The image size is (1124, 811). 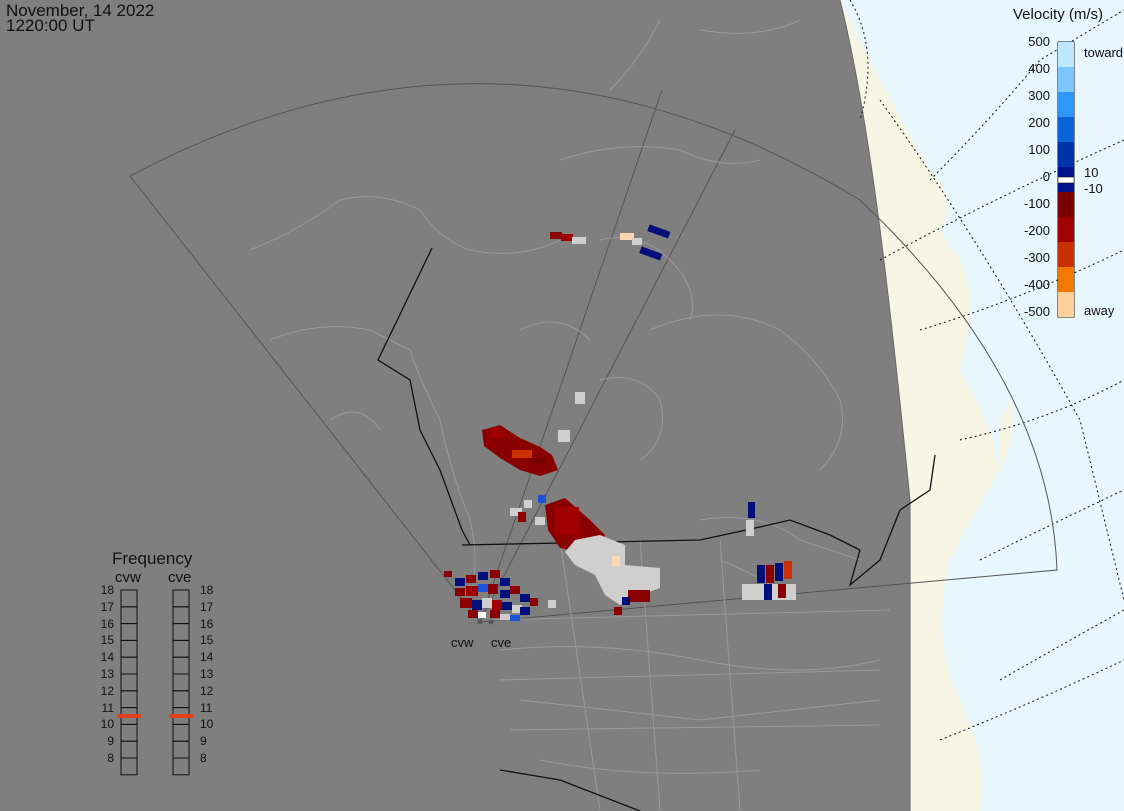 I want to click on plus-ten-label: 10, so click(x=1091, y=172).